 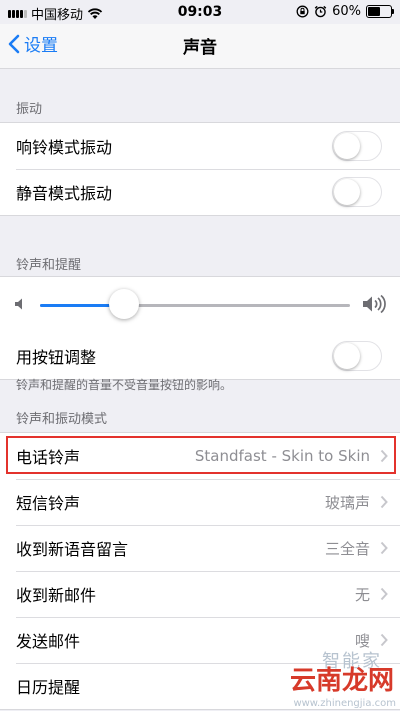 What do you see at coordinates (64, 193) in the screenshot?
I see `row-label: 静音模式振动` at bounding box center [64, 193].